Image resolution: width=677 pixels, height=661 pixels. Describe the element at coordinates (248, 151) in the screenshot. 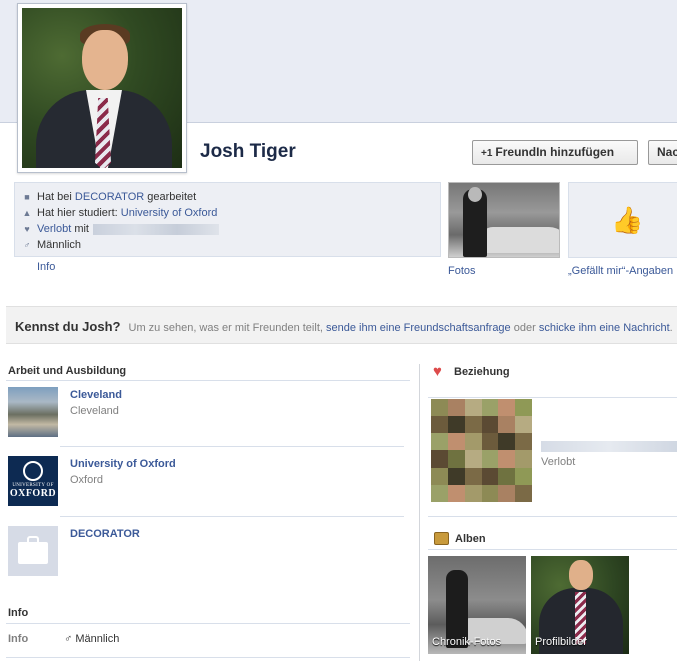

I see `profile-name: Josh Tiger` at that location.